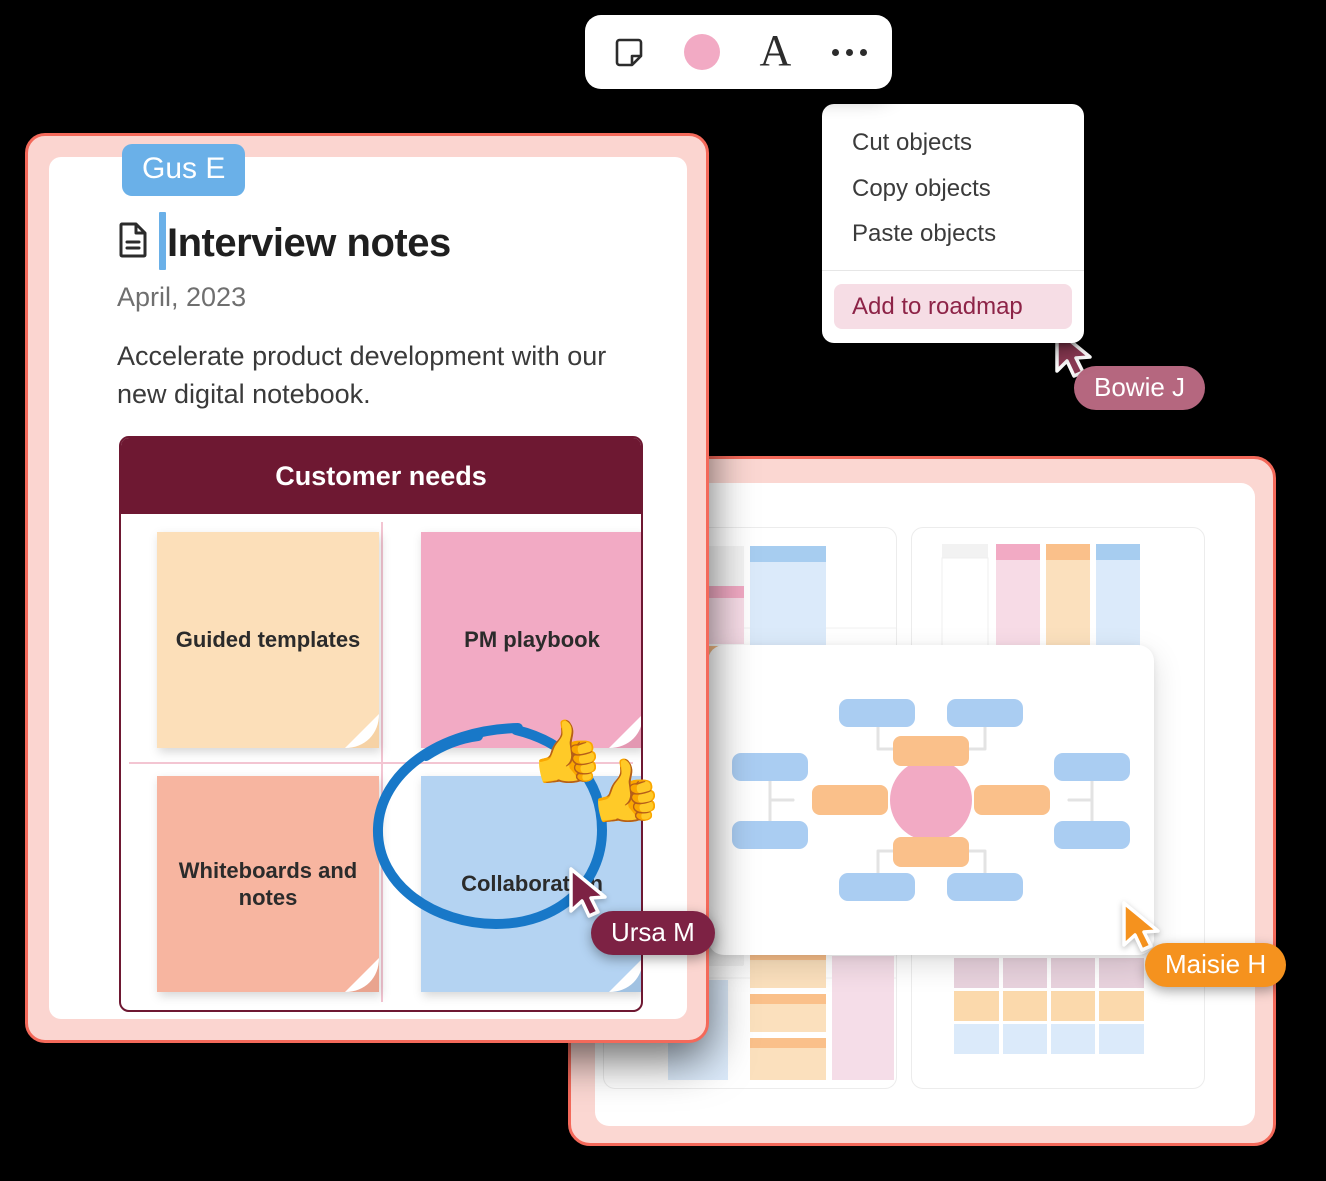 Image resolution: width=1326 pixels, height=1181 pixels. I want to click on ellipsis-icon, so click(849, 52).